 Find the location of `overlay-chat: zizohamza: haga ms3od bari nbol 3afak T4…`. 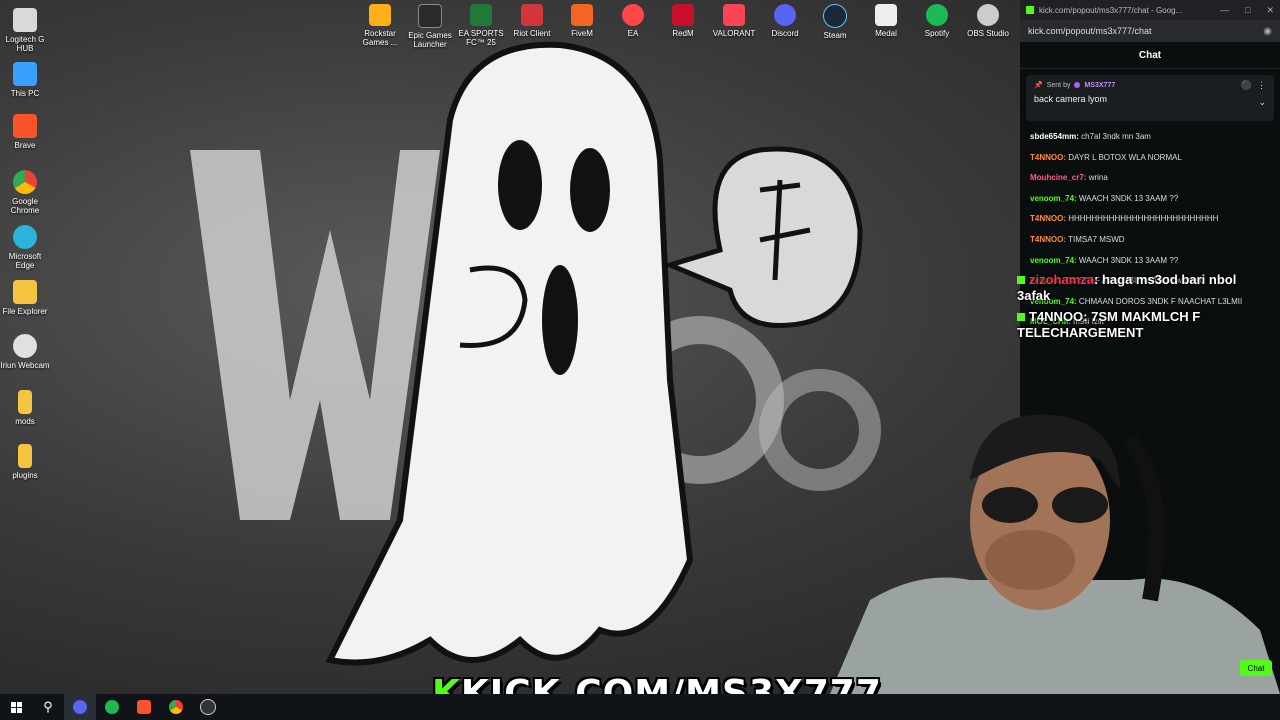

overlay-chat: zizohamza: haga ms3od bari nbol 3afak T4… is located at coordinates (1142, 309).